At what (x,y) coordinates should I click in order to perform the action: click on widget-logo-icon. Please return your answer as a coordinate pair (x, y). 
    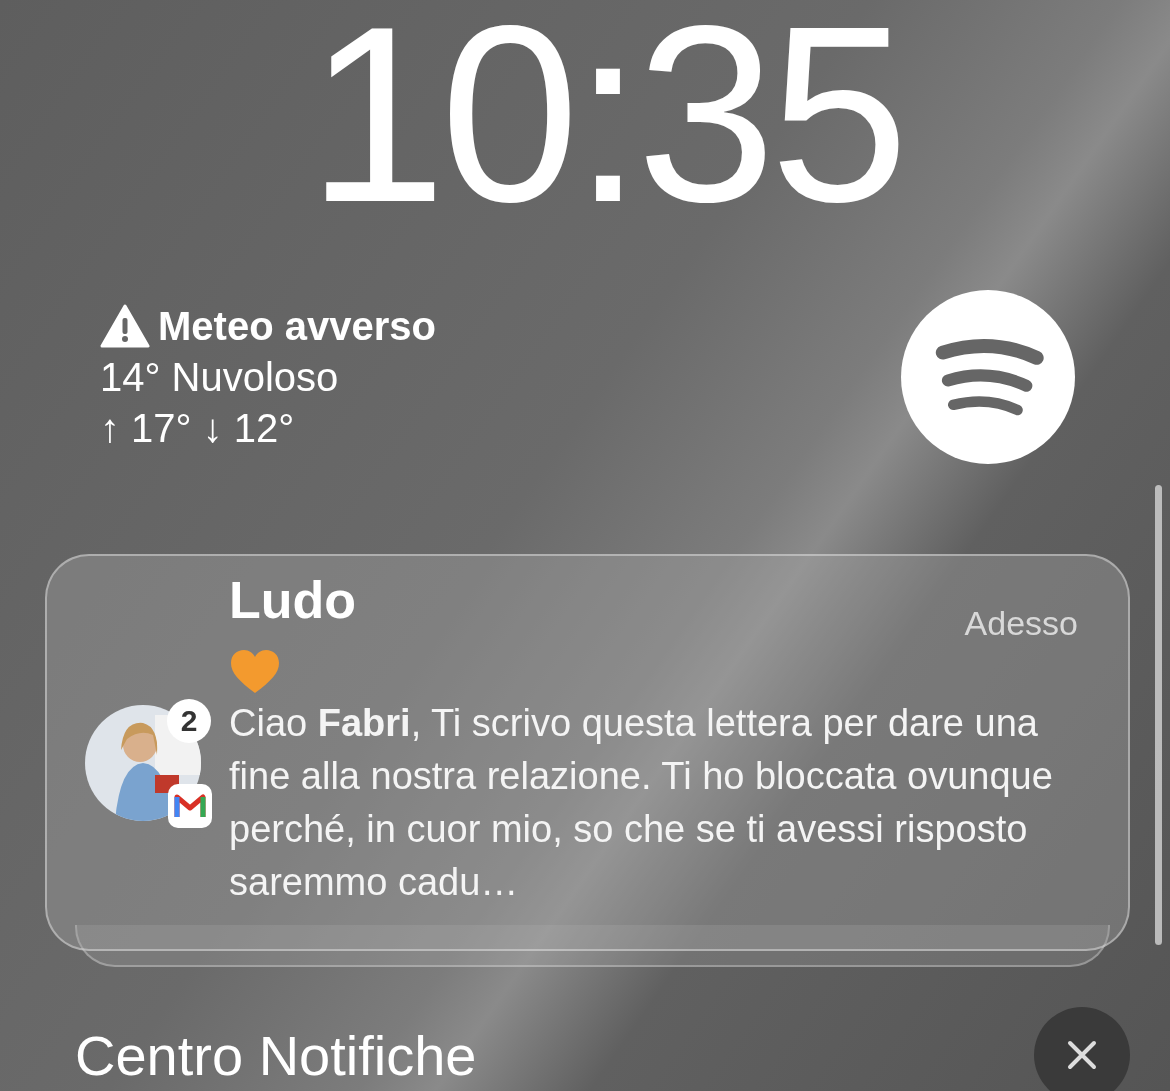
    Looking at the image, I should click on (988, 377).